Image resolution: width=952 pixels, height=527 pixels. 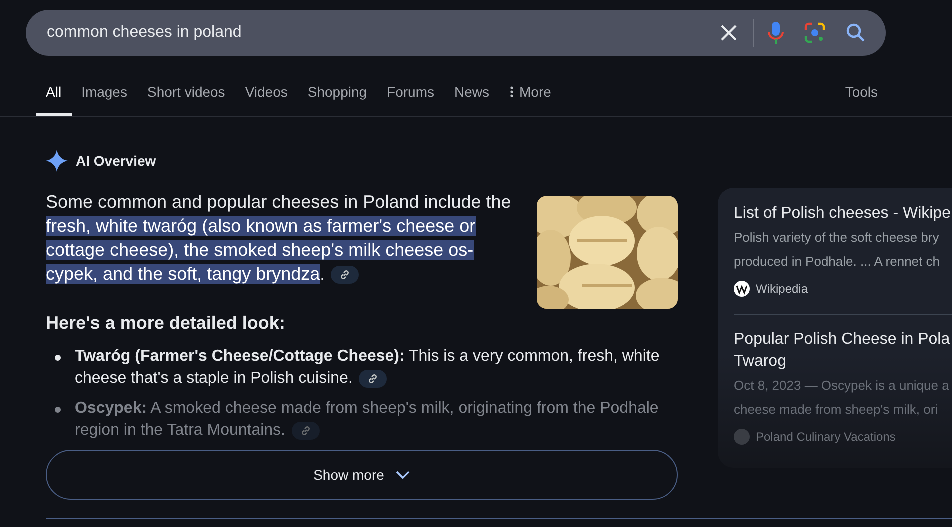 I want to click on search-icon, so click(x=856, y=33).